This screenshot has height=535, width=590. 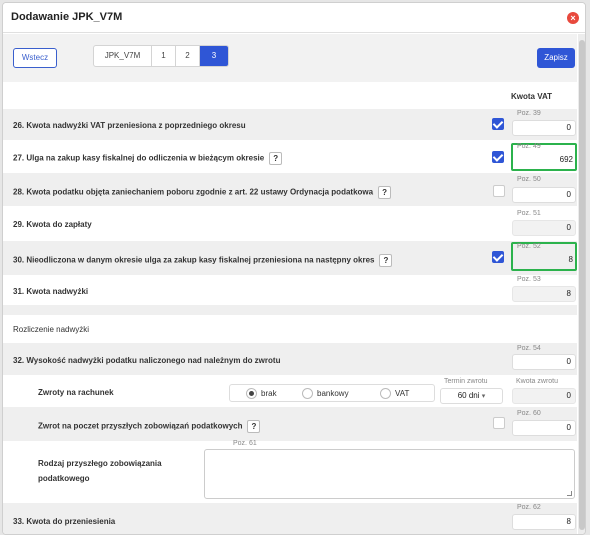 What do you see at coordinates (544, 362) in the screenshot?
I see `row-32-value-field: 0` at bounding box center [544, 362].